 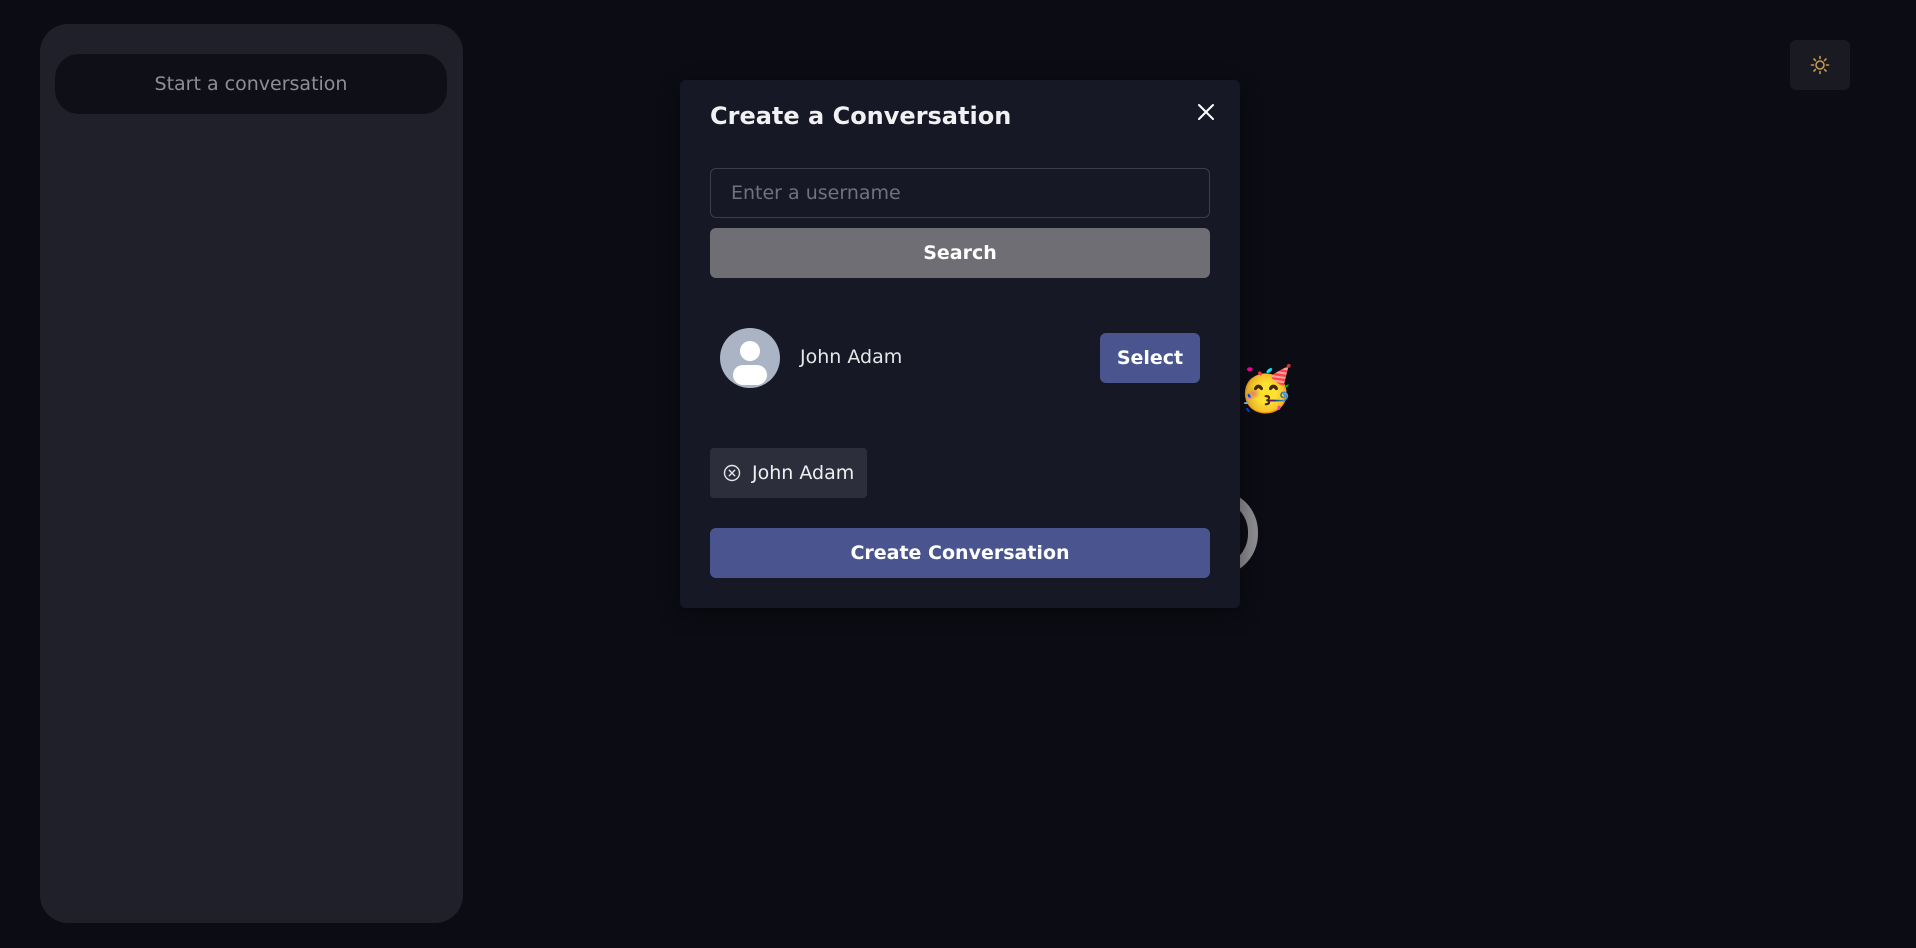 I want to click on selected-user-chip: John Adam, so click(x=788, y=473).